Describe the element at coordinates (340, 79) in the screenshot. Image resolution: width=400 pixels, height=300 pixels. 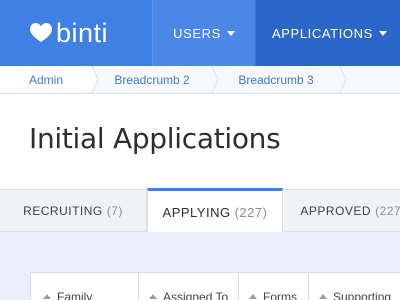
I see `breadcrumb-chevron-icon` at that location.